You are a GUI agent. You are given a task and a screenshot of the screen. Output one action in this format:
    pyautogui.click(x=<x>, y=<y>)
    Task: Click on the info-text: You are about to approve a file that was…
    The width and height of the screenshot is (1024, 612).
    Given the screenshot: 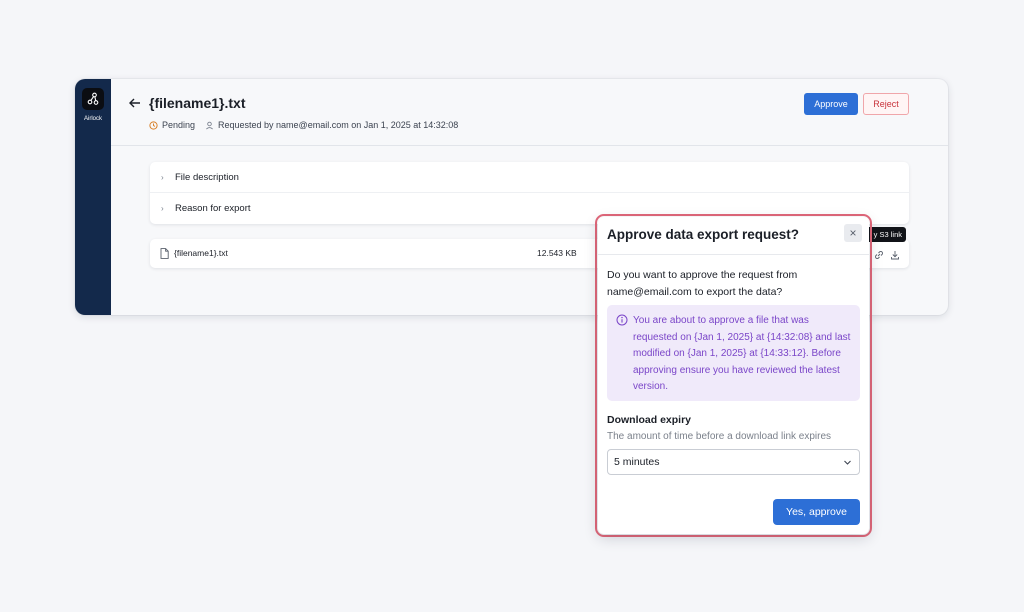 What is the action you would take?
    pyautogui.click(x=742, y=353)
    